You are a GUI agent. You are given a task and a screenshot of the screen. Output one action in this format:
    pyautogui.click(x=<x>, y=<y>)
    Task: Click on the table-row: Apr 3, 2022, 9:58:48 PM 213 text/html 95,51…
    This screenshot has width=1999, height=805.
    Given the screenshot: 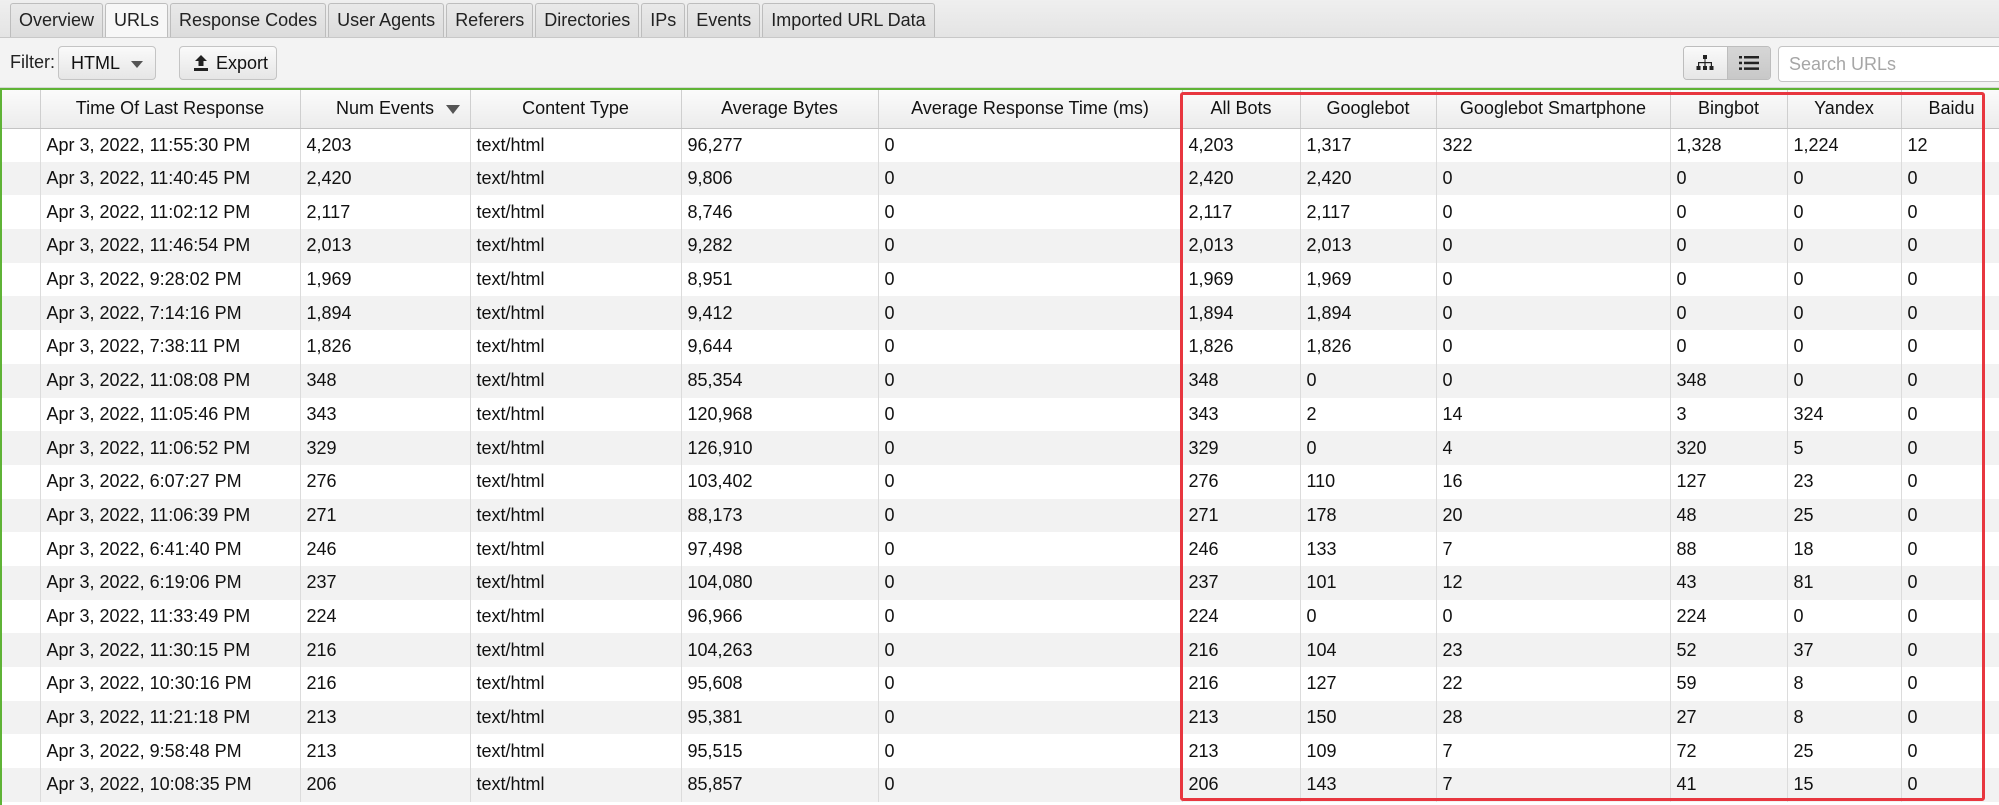 What is the action you would take?
    pyautogui.click(x=1000, y=751)
    